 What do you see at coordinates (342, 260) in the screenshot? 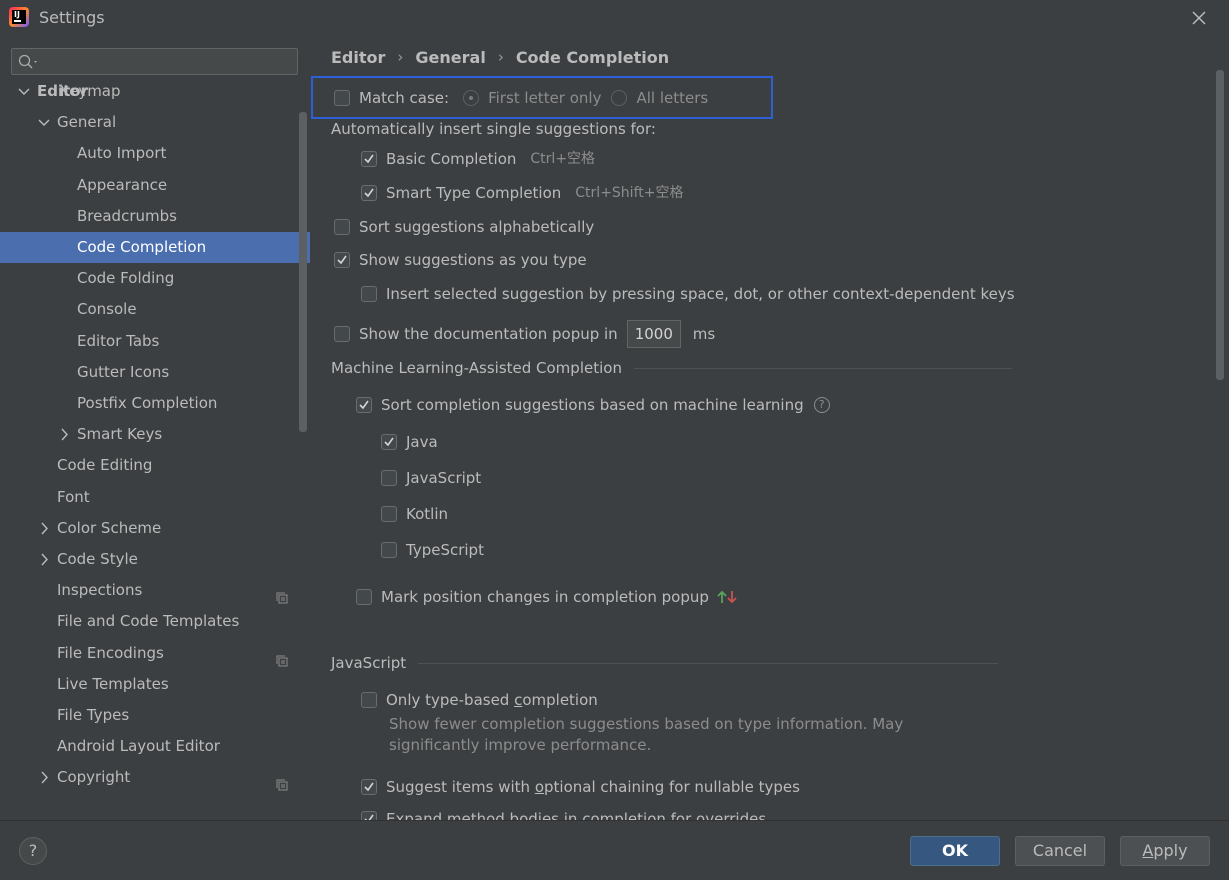
I see `show-as-you-type-checkbox` at bounding box center [342, 260].